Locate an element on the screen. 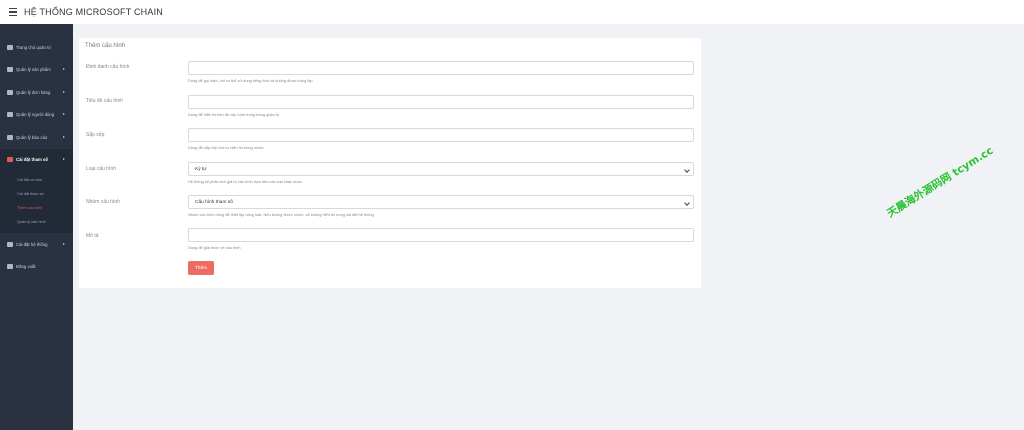 The width and height of the screenshot is (1024, 430). sidebar-item-label: Quản lý báo cáo is located at coordinates (32, 137).